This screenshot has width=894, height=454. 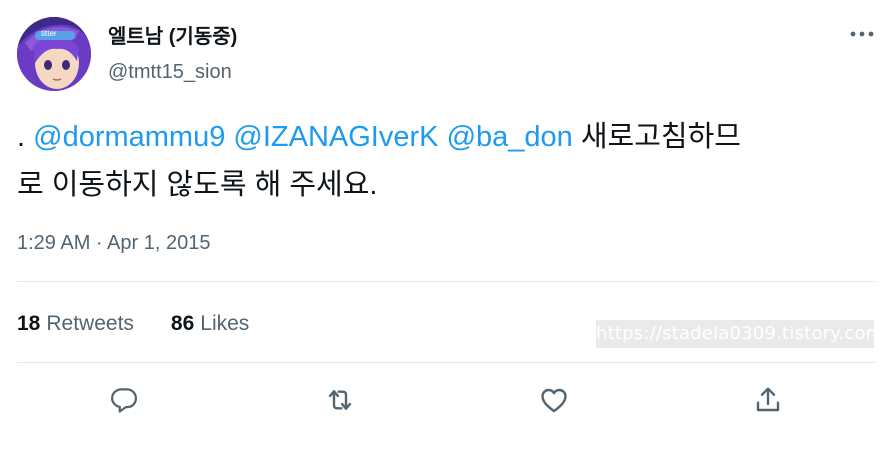 I want to click on likes-count: 86, so click(x=182, y=323).